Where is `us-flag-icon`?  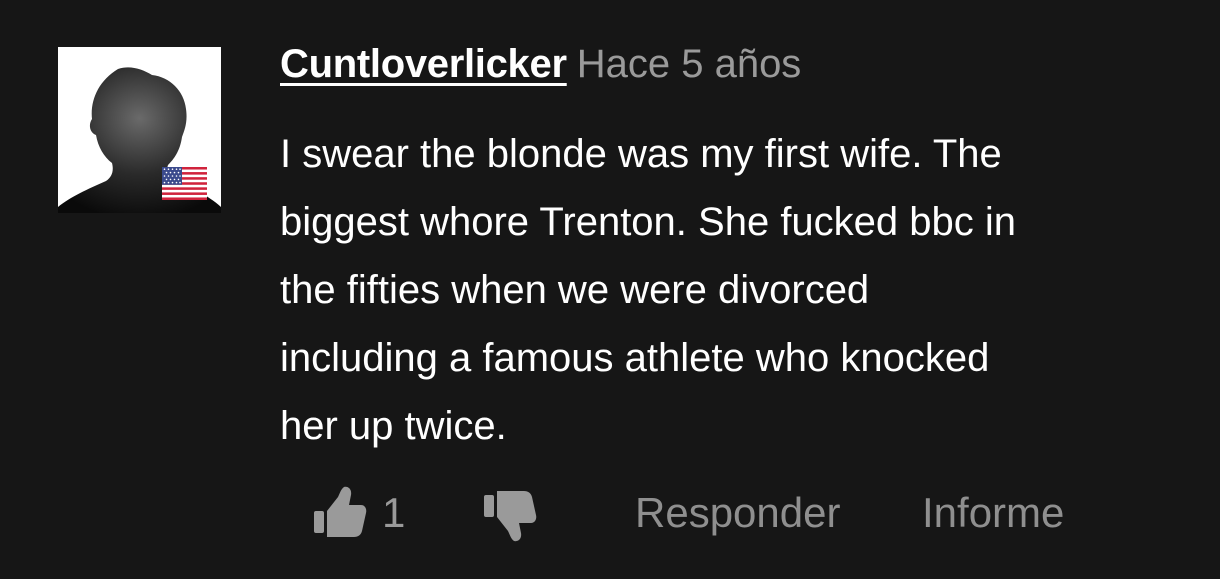
us-flag-icon is located at coordinates (184, 183).